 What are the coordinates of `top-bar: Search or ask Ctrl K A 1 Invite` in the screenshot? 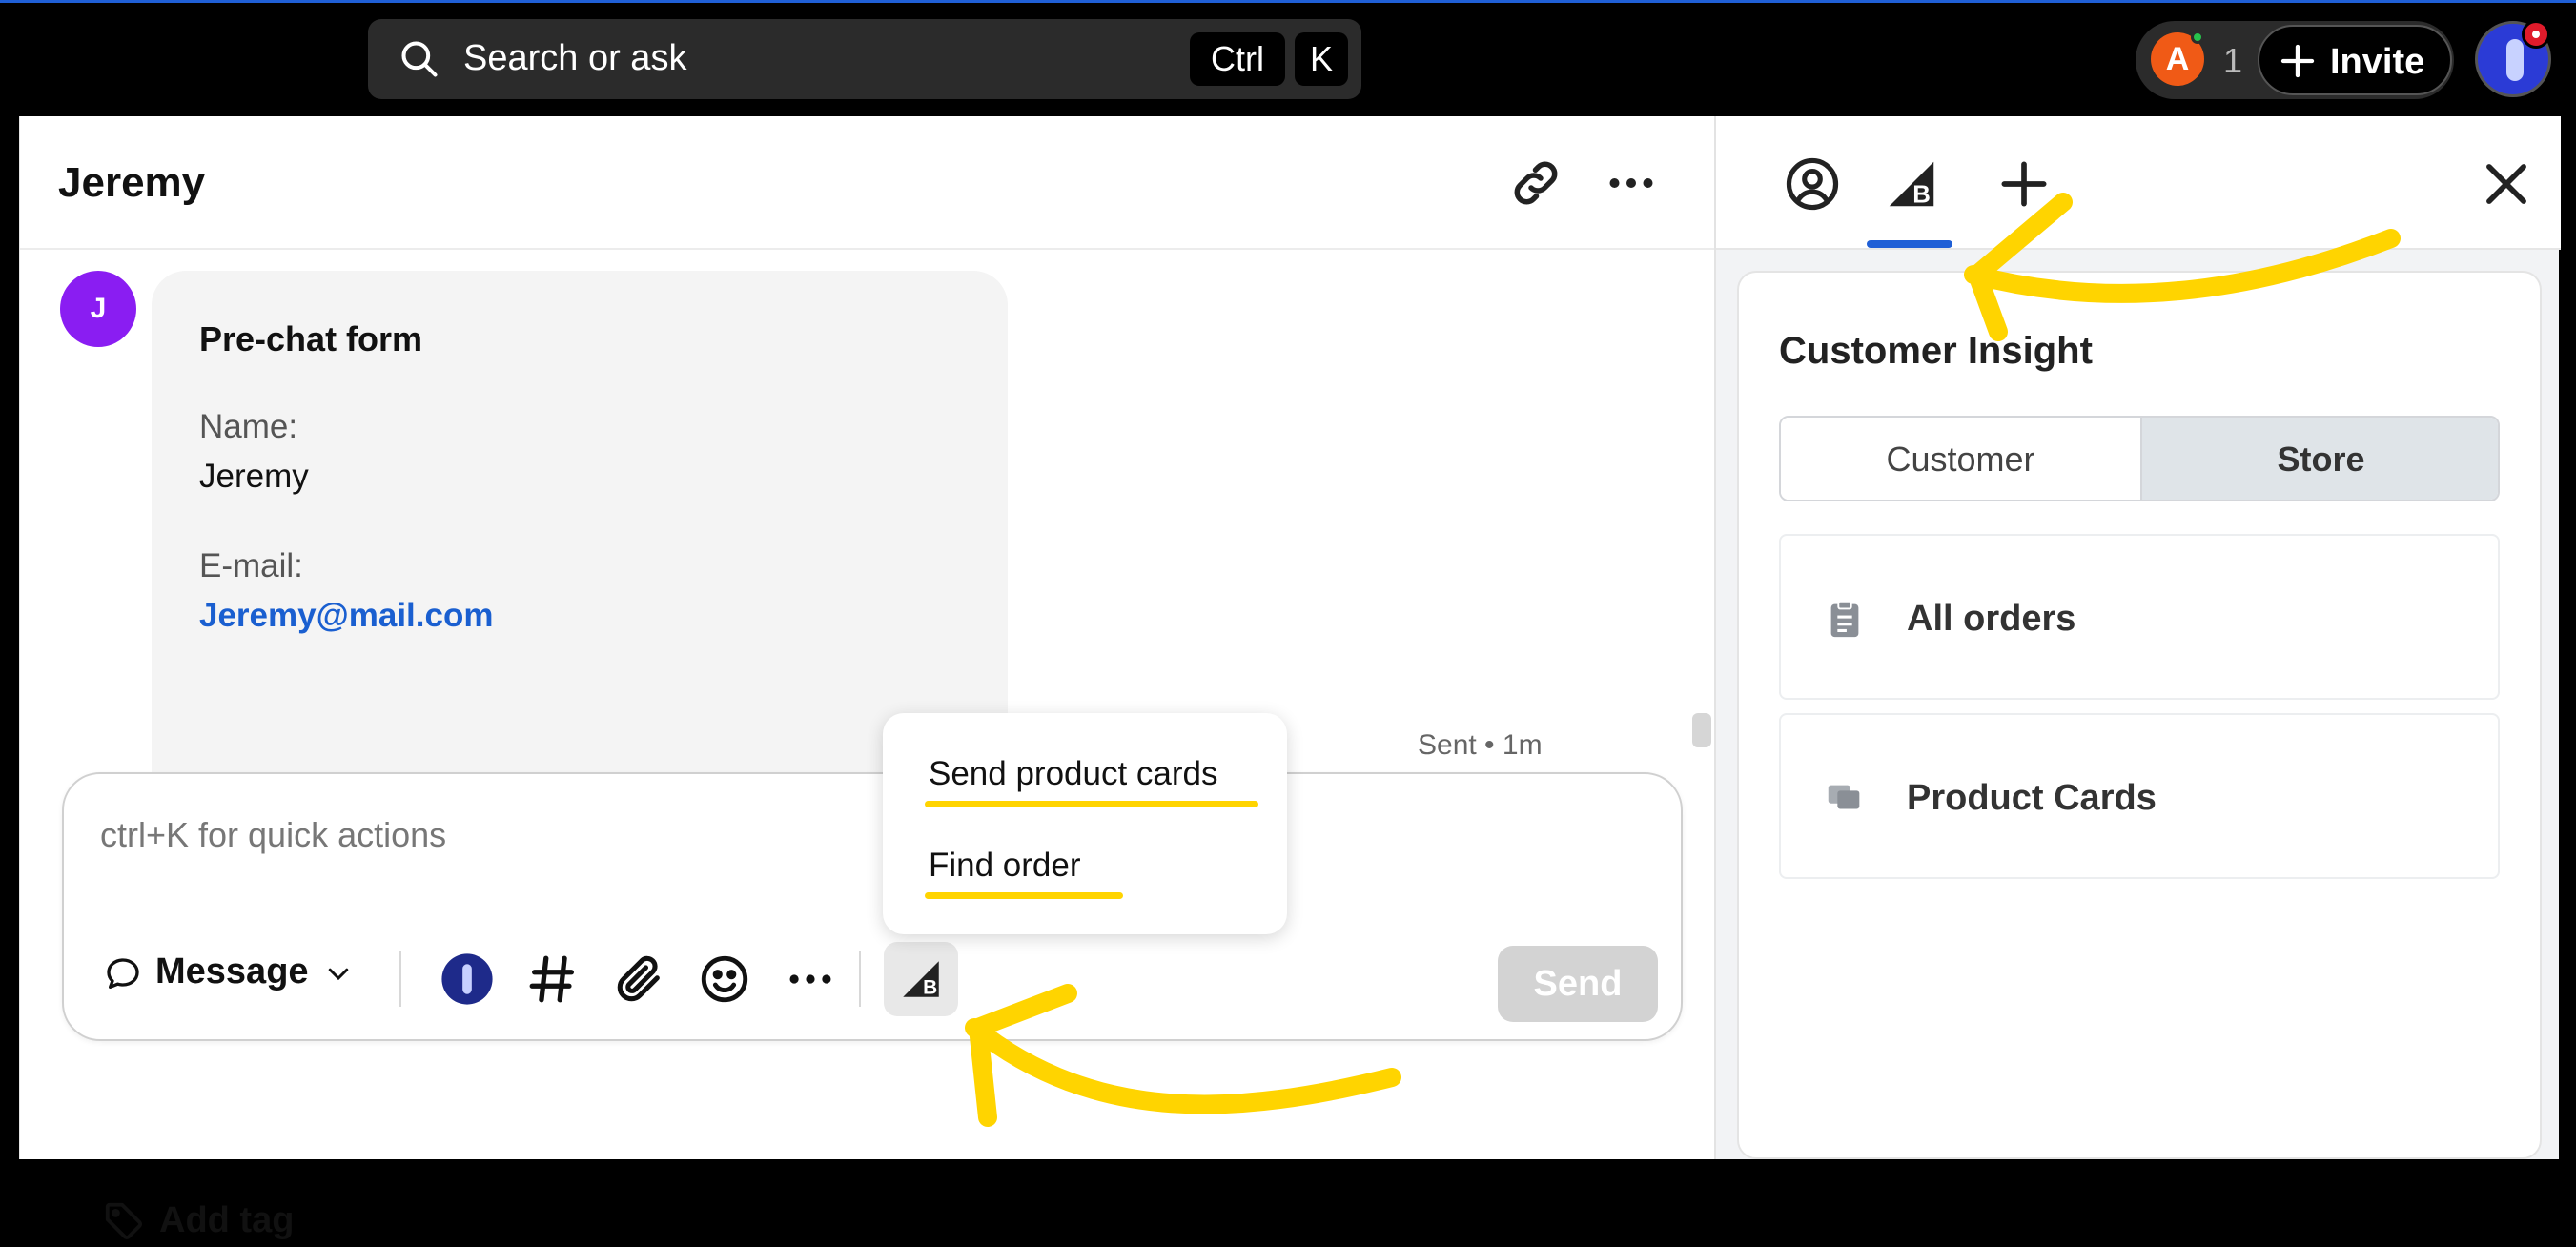 It's located at (1288, 58).